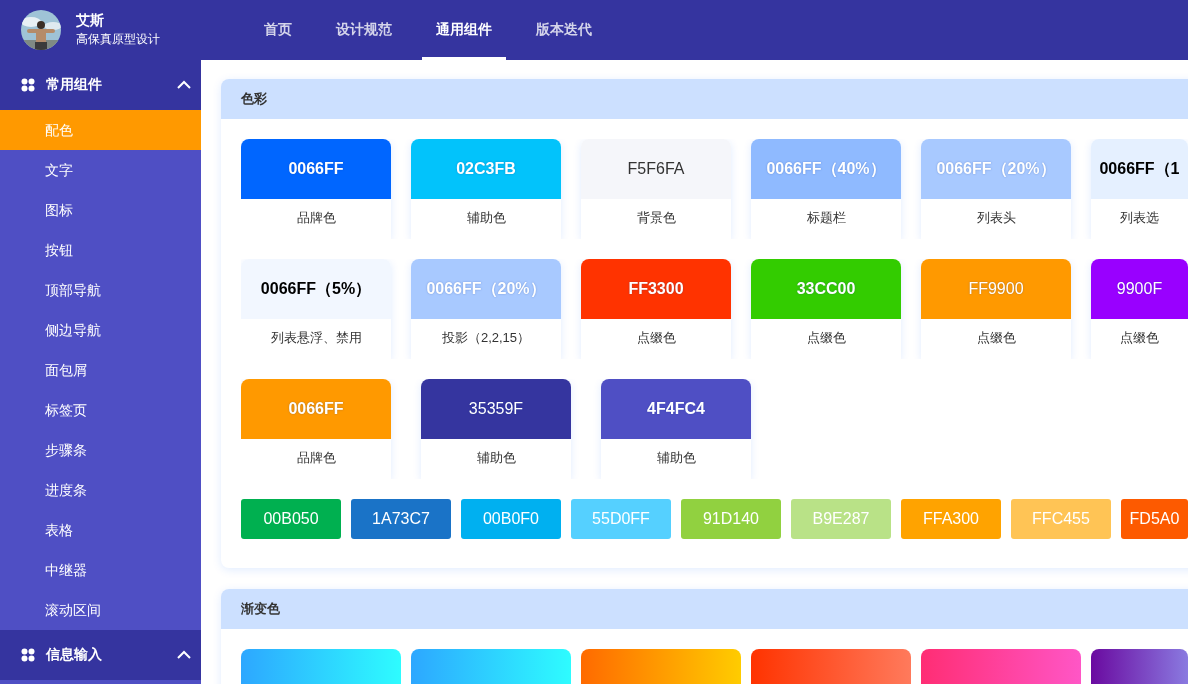 The image size is (1188, 684). What do you see at coordinates (364, 30) in the screenshot?
I see `nav-tab: 设计规范` at bounding box center [364, 30].